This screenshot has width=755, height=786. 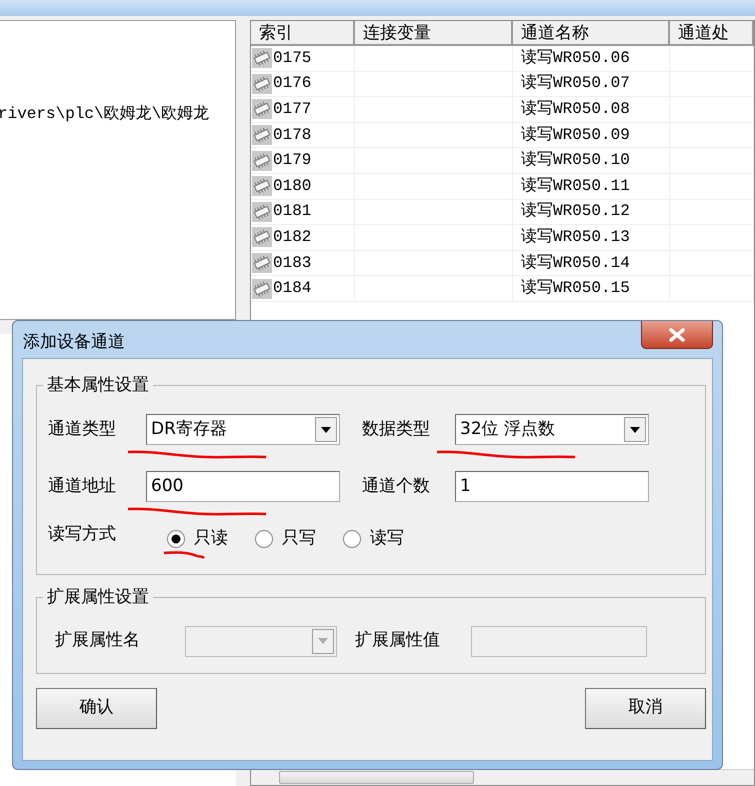 What do you see at coordinates (243, 486) in the screenshot?
I see `input-field: 600` at bounding box center [243, 486].